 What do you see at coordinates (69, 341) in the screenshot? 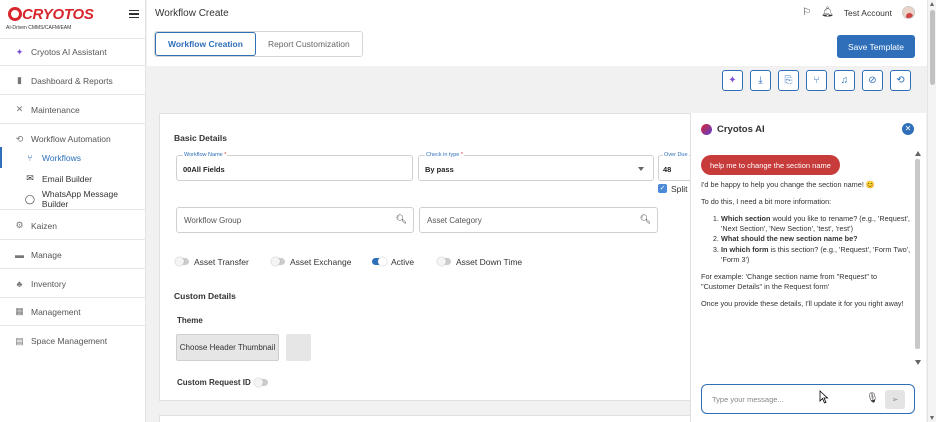
I see `sidebar-item-label: Space Management` at bounding box center [69, 341].